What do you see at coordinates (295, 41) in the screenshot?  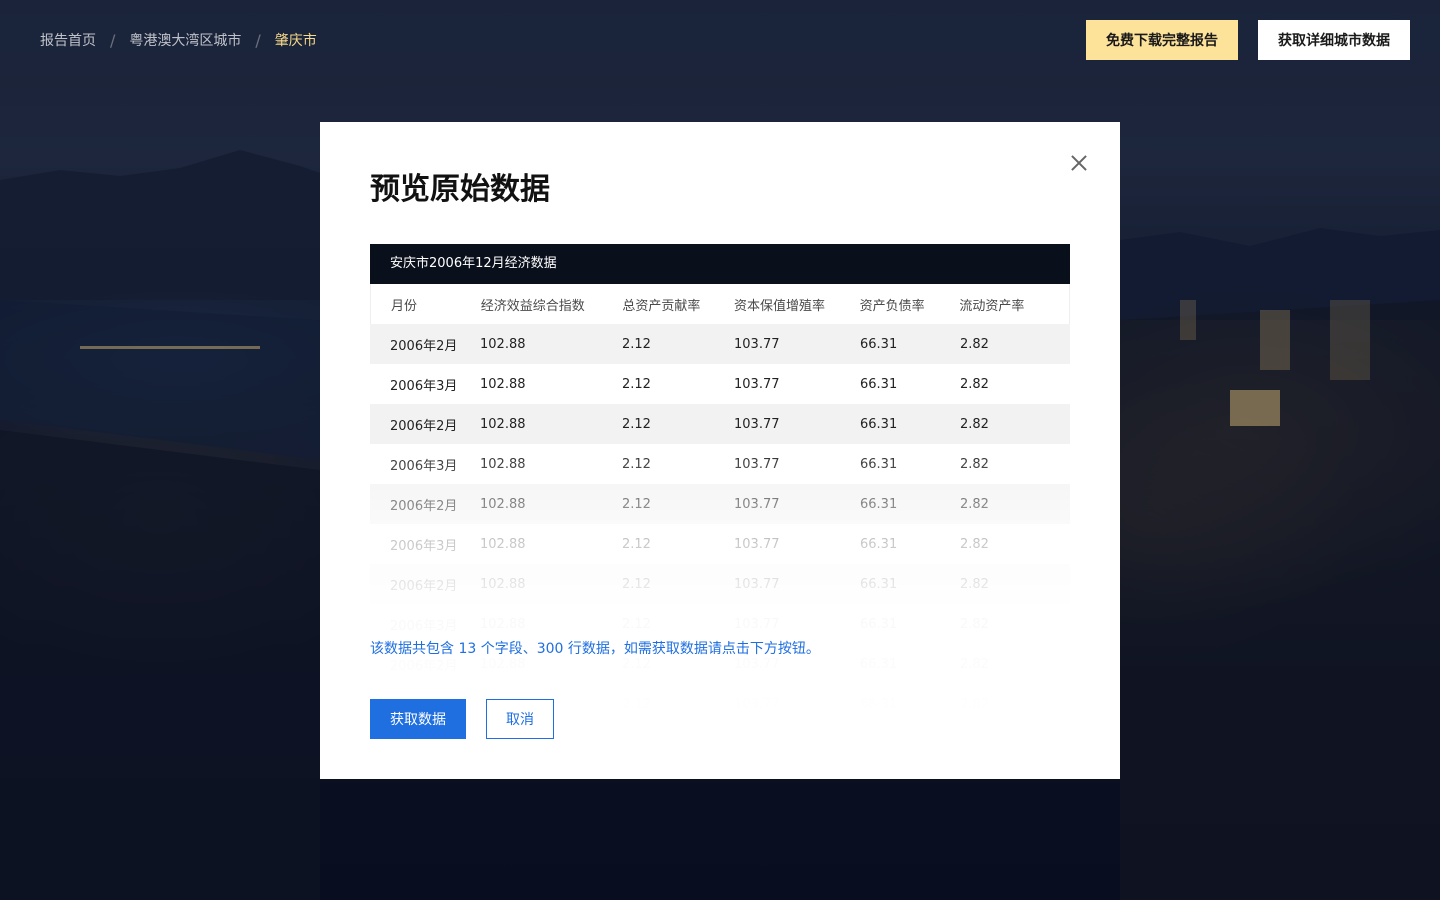 I see `breadcrumb-current: 肇庆市` at bounding box center [295, 41].